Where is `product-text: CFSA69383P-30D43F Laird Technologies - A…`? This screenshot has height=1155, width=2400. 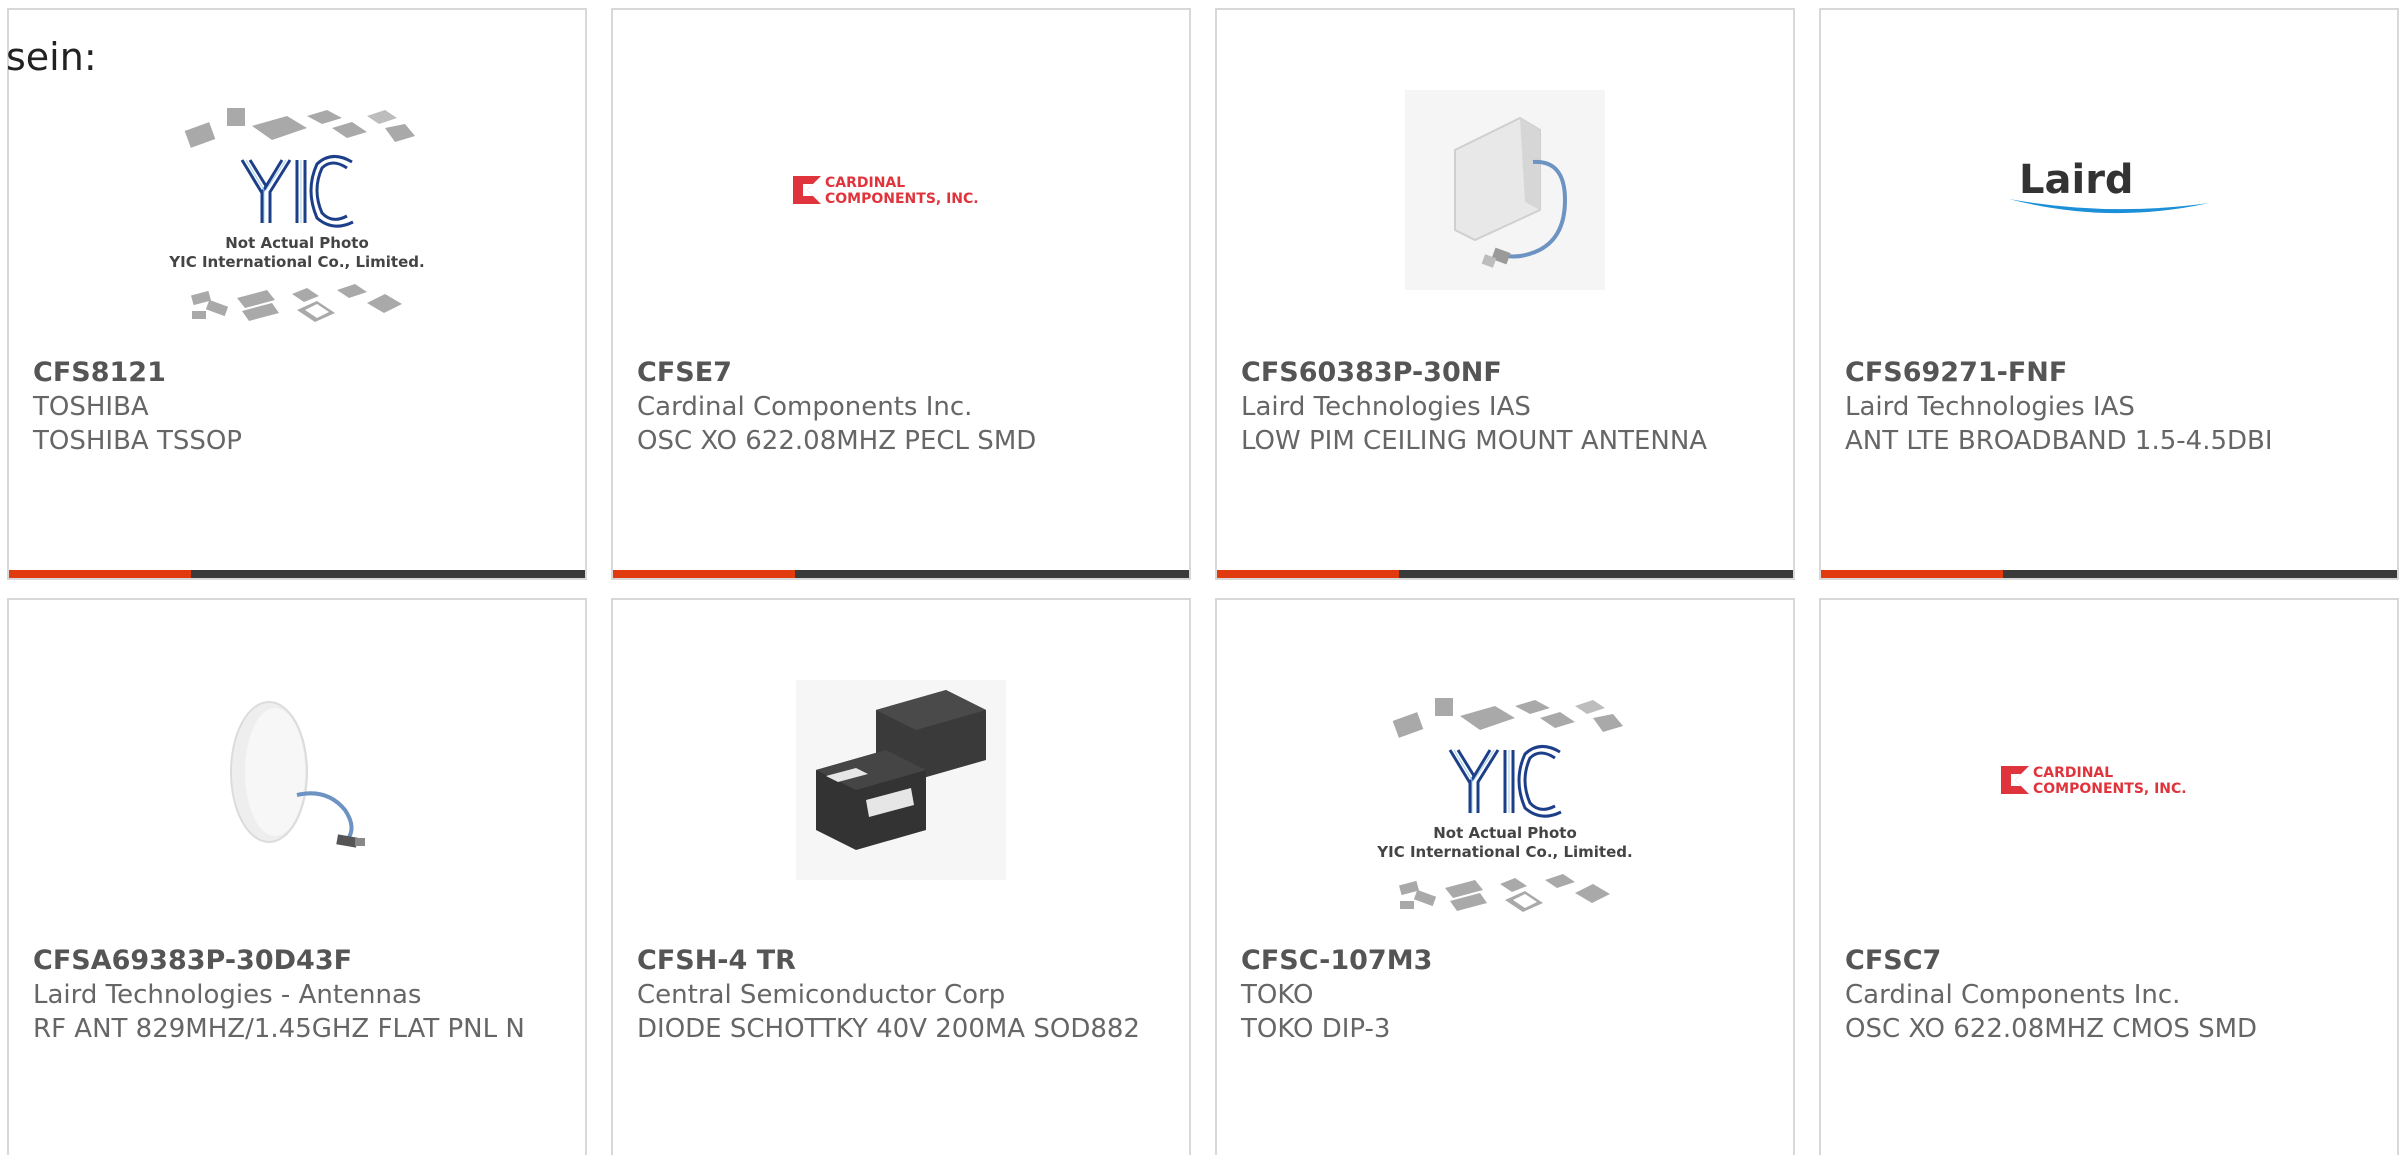 product-text: CFSA69383P-30D43F Laird Technologies - A… is located at coordinates (293, 995).